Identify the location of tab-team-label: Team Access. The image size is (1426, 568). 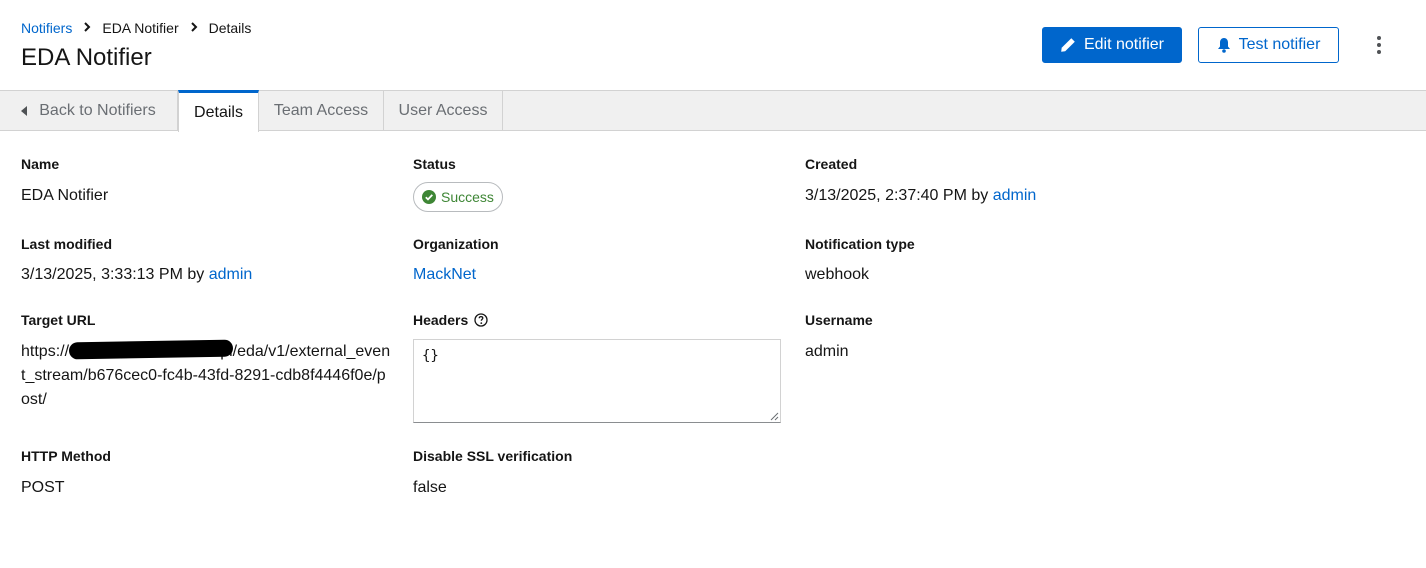
(321, 110).